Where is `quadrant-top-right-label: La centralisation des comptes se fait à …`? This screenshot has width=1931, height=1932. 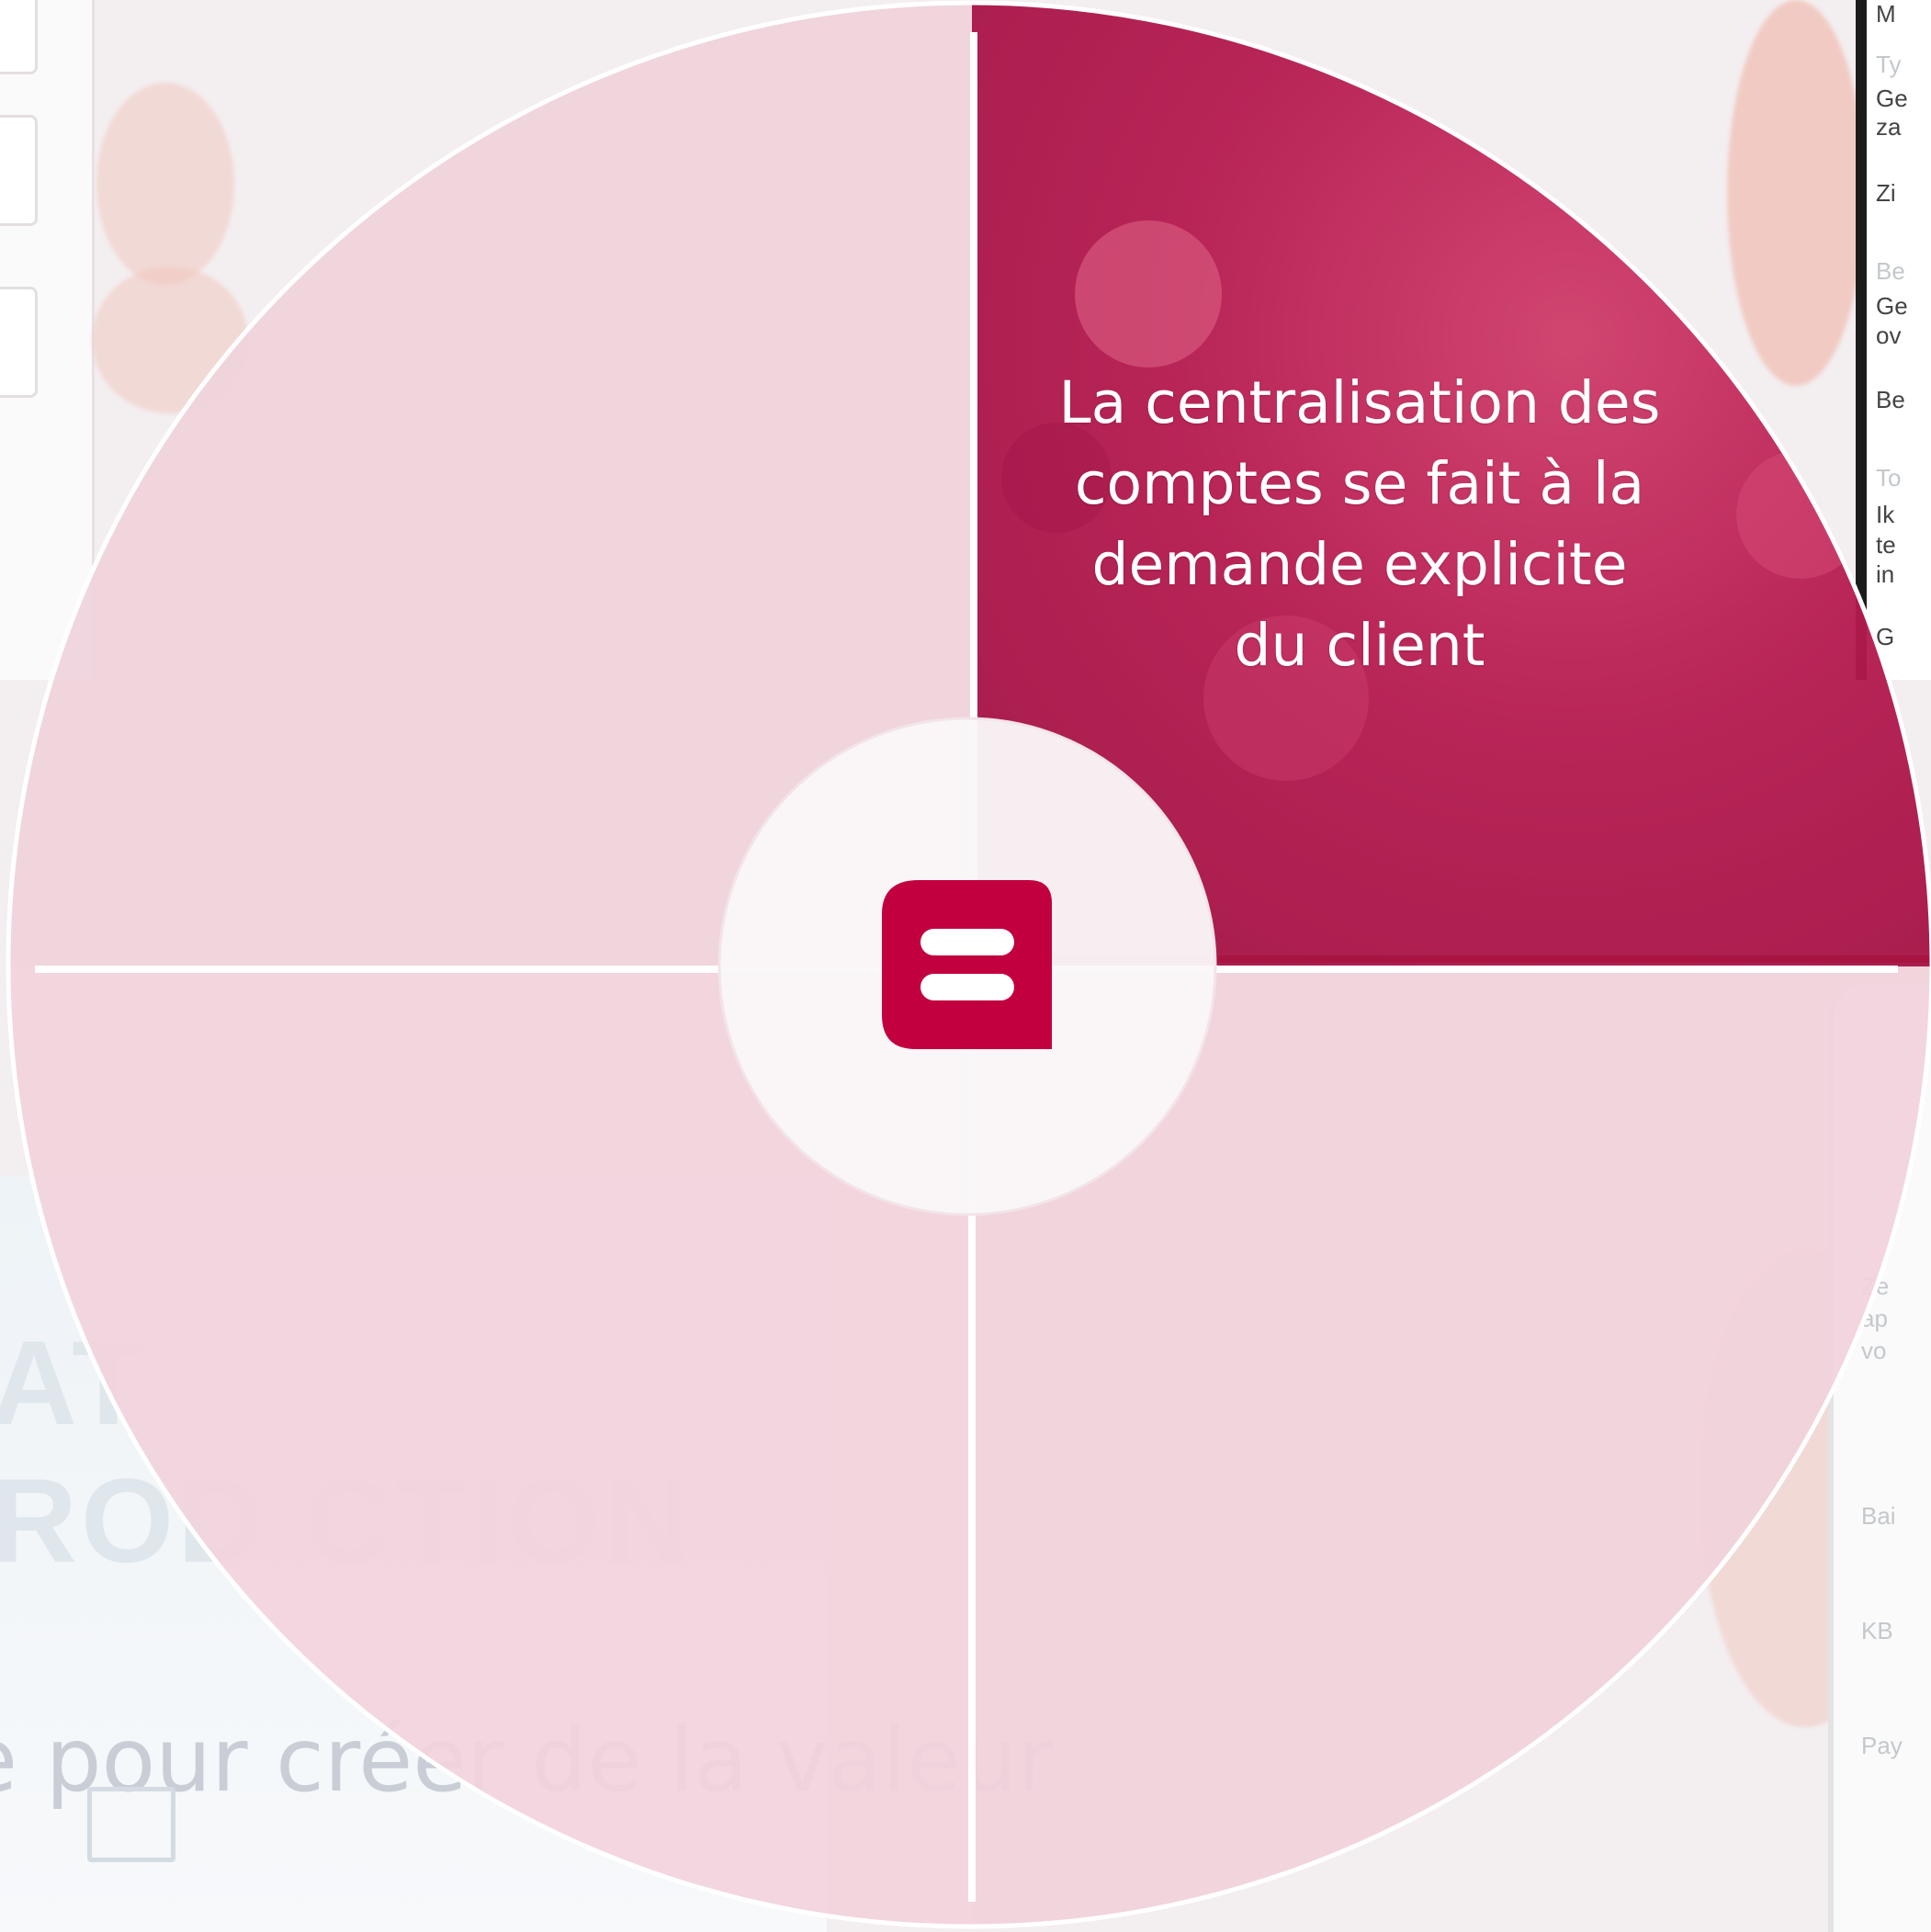 quadrant-top-right-label: La centralisation des comptes se fait à … is located at coordinates (1359, 524).